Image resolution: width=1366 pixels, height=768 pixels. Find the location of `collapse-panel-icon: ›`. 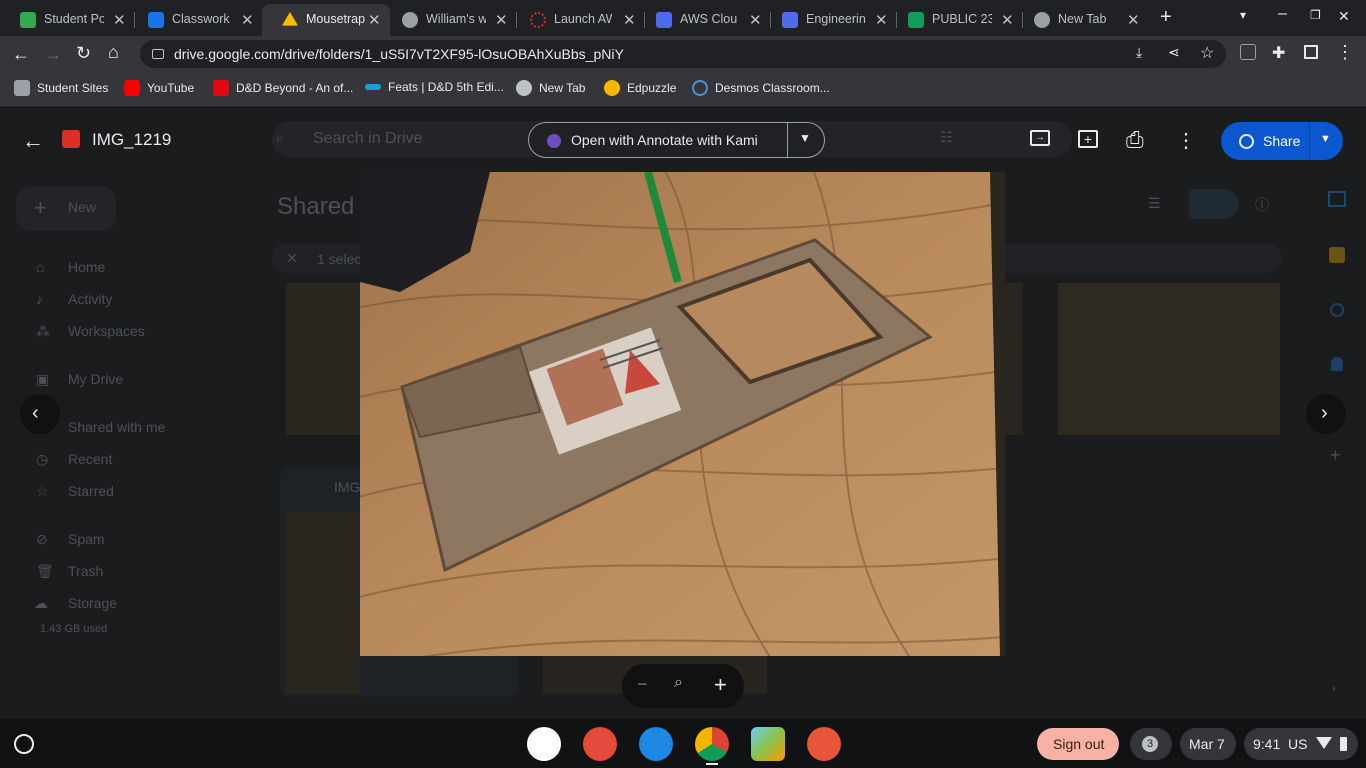

collapse-panel-icon: › is located at coordinates (1334, 689).